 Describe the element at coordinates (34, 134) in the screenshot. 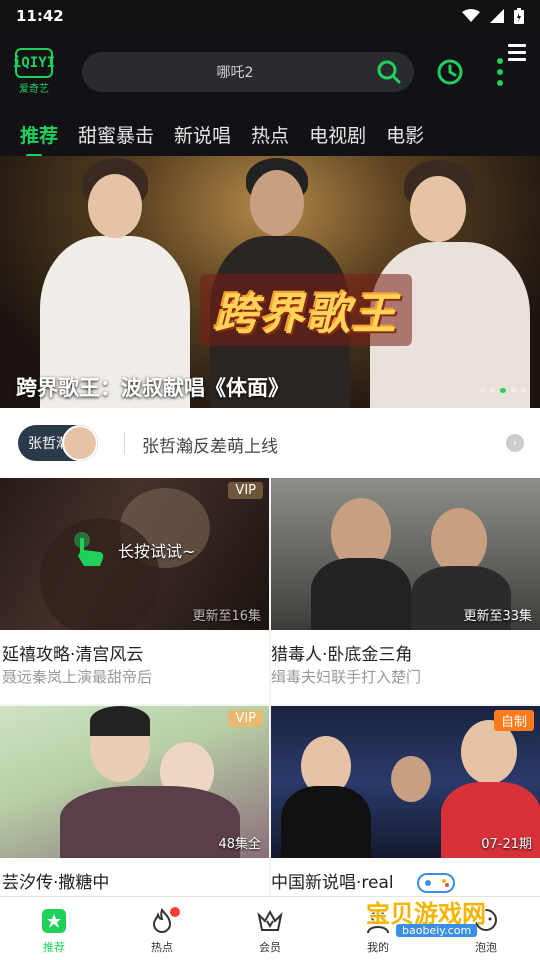

I see `tab-recommend: 推荐` at that location.